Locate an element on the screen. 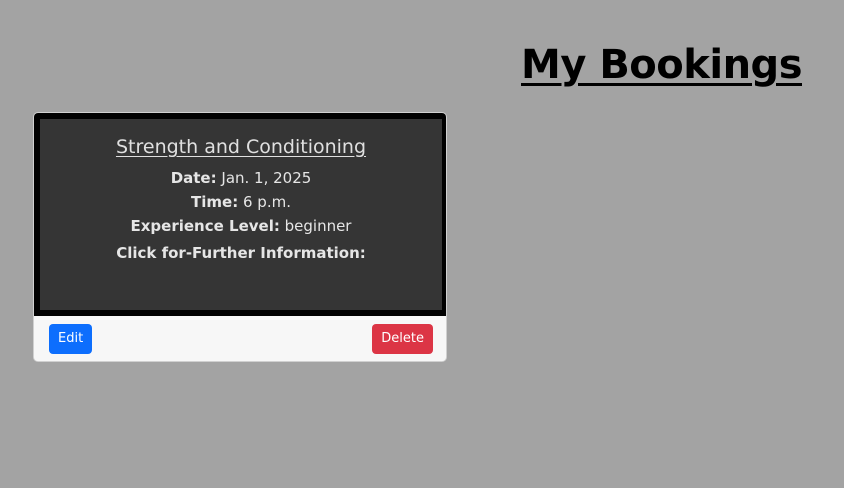 The width and height of the screenshot is (844, 488). edit-button: Edit is located at coordinates (71, 339).